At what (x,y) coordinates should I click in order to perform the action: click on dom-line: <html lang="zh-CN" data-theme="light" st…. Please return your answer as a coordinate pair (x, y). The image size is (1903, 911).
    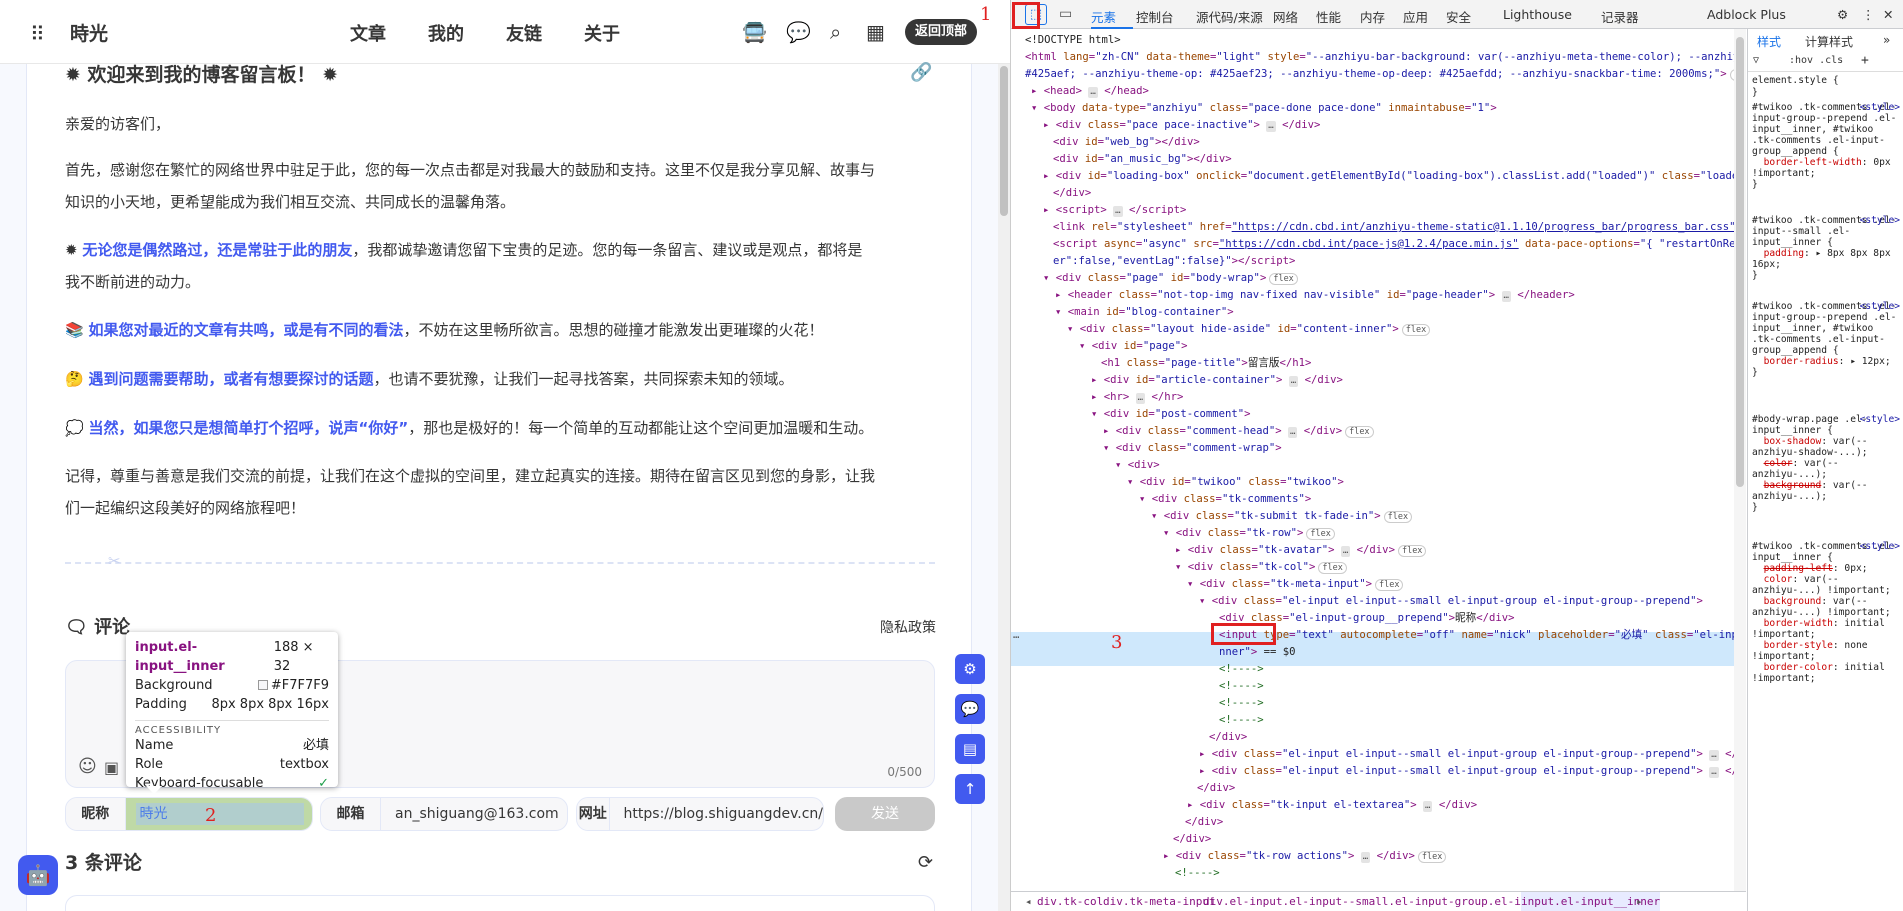
    Looking at the image, I should click on (1385, 57).